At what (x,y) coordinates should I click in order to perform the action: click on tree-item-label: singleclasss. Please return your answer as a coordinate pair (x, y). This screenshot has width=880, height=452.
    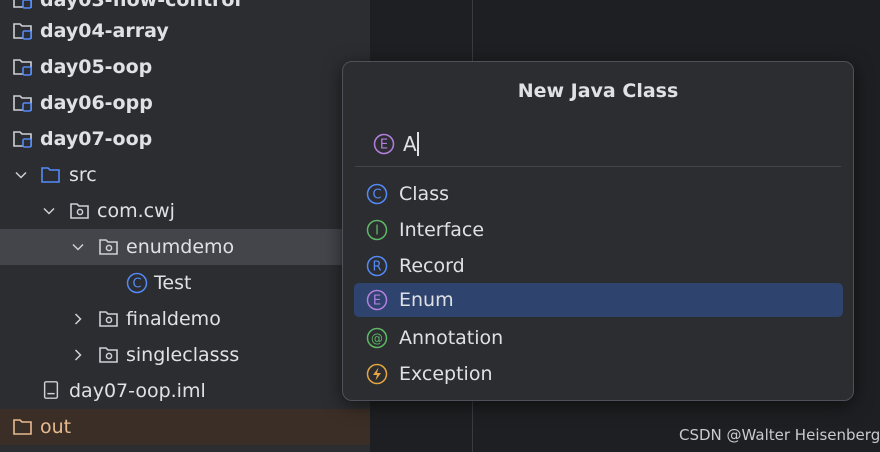
    Looking at the image, I should click on (183, 355).